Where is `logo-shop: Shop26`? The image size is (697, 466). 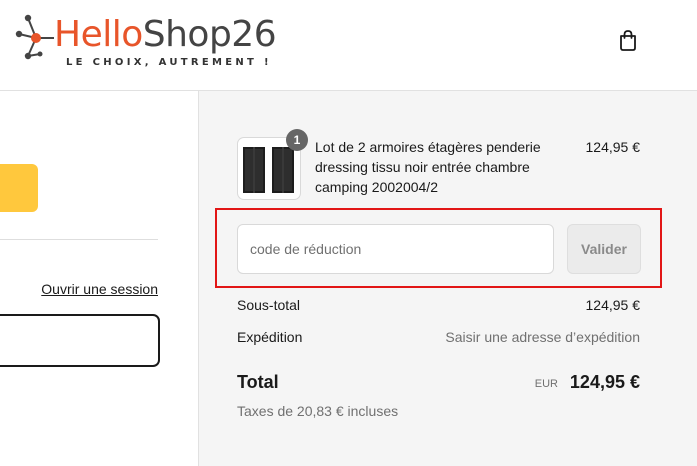 logo-shop: Shop26 is located at coordinates (209, 34).